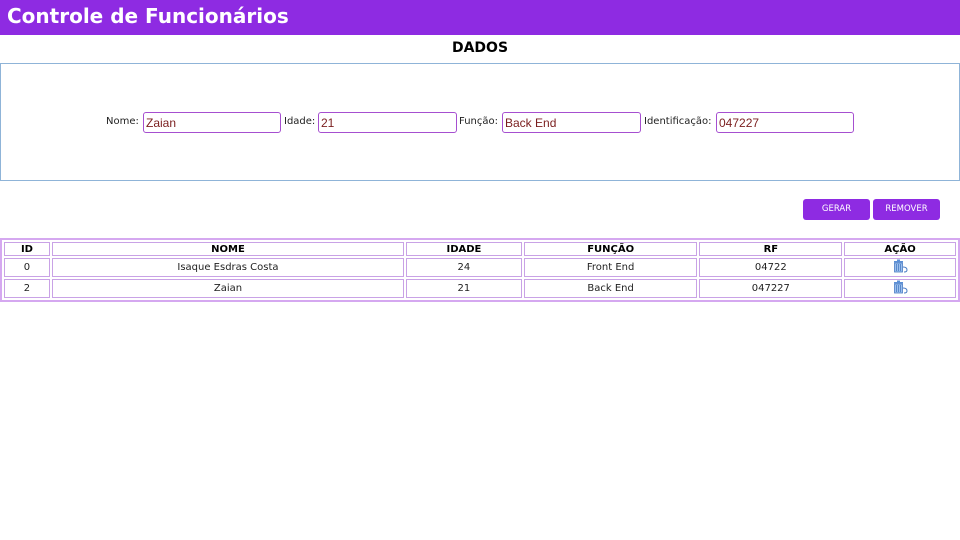  What do you see at coordinates (464, 249) in the screenshot?
I see `col-header-idade: IDADE` at bounding box center [464, 249].